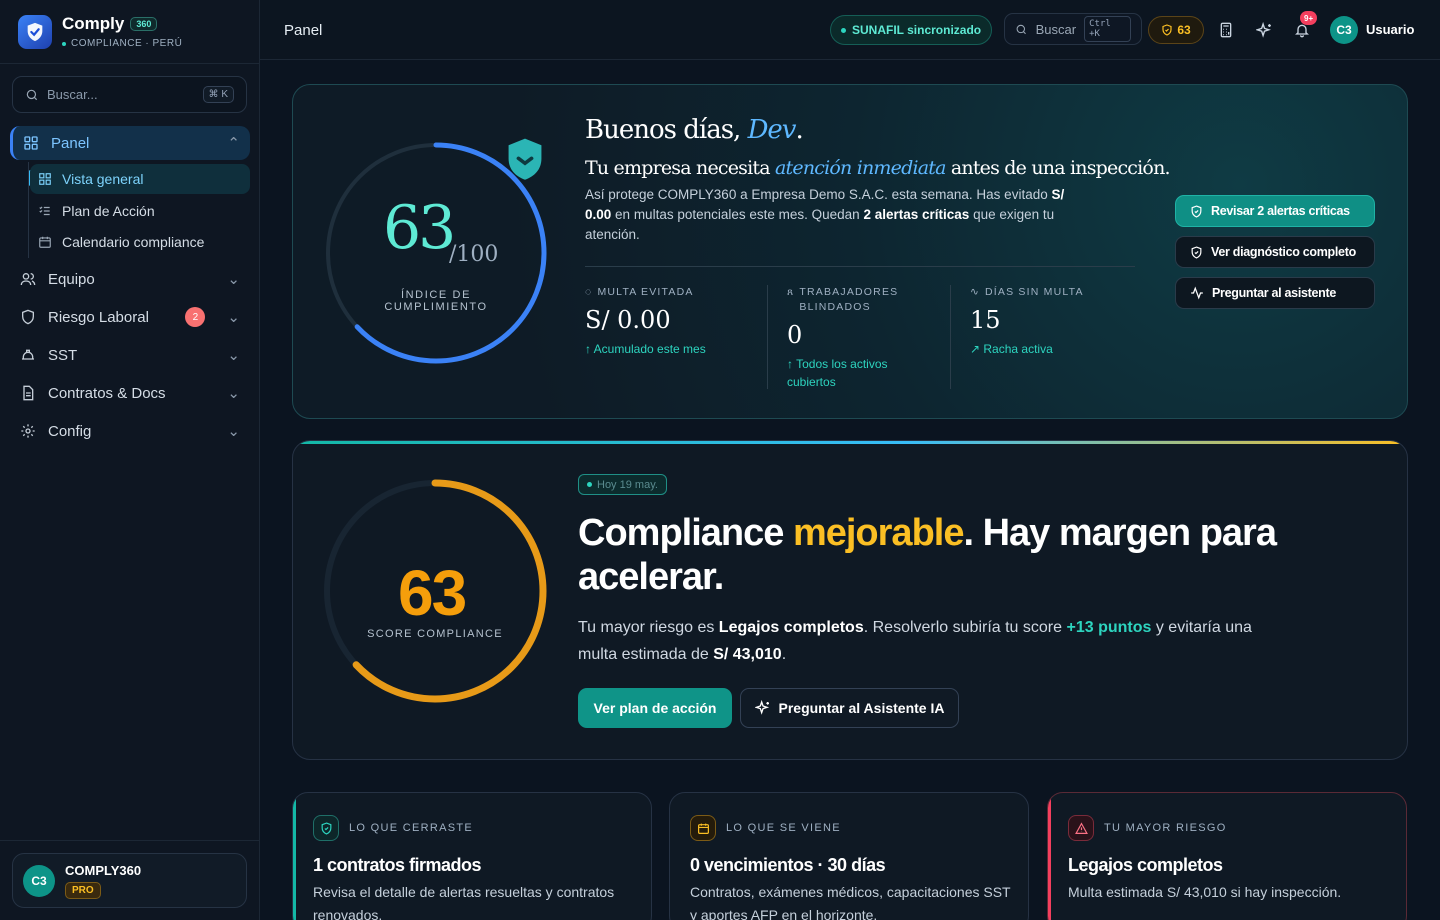 This screenshot has height=920, width=1440. I want to click on global-search-button: Buscar Ctrl +K, so click(1073, 29).